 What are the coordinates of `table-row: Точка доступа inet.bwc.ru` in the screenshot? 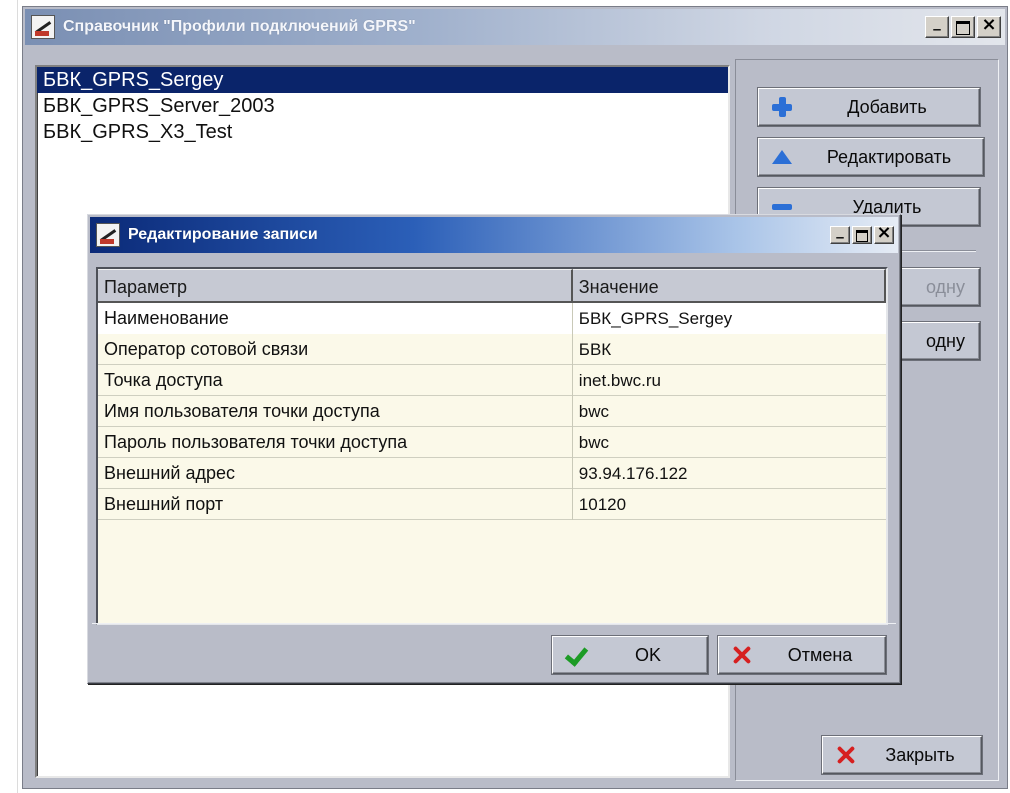 It's located at (492, 380).